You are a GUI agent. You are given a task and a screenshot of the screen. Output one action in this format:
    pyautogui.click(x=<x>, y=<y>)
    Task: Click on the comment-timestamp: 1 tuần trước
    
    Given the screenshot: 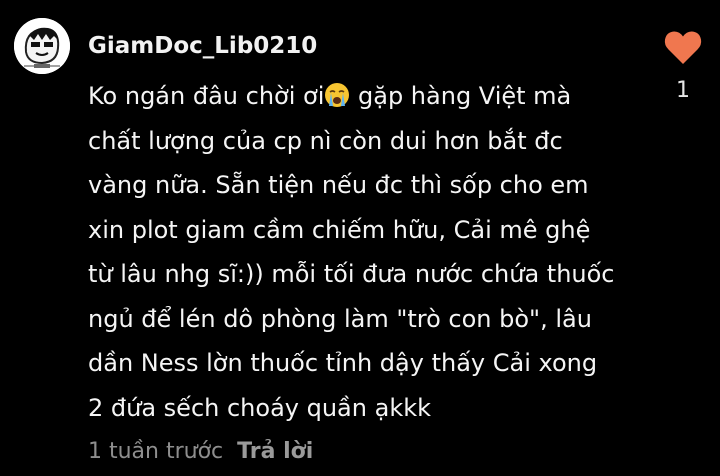 What is the action you would take?
    pyautogui.click(x=156, y=451)
    